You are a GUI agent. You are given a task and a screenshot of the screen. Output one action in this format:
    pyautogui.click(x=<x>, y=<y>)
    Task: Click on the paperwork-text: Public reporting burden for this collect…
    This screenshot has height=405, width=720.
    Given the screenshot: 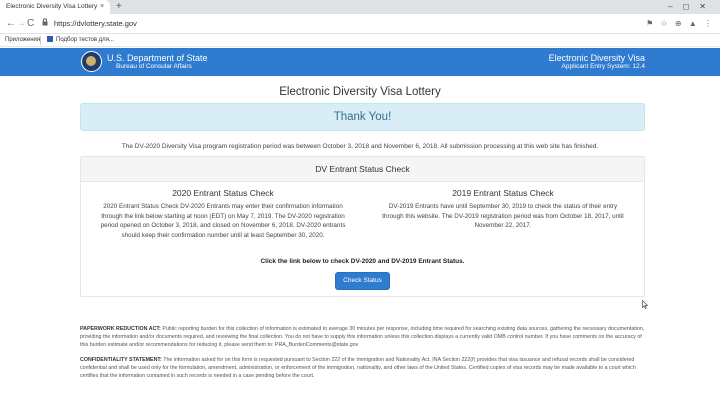 What is the action you would take?
    pyautogui.click(x=362, y=337)
    